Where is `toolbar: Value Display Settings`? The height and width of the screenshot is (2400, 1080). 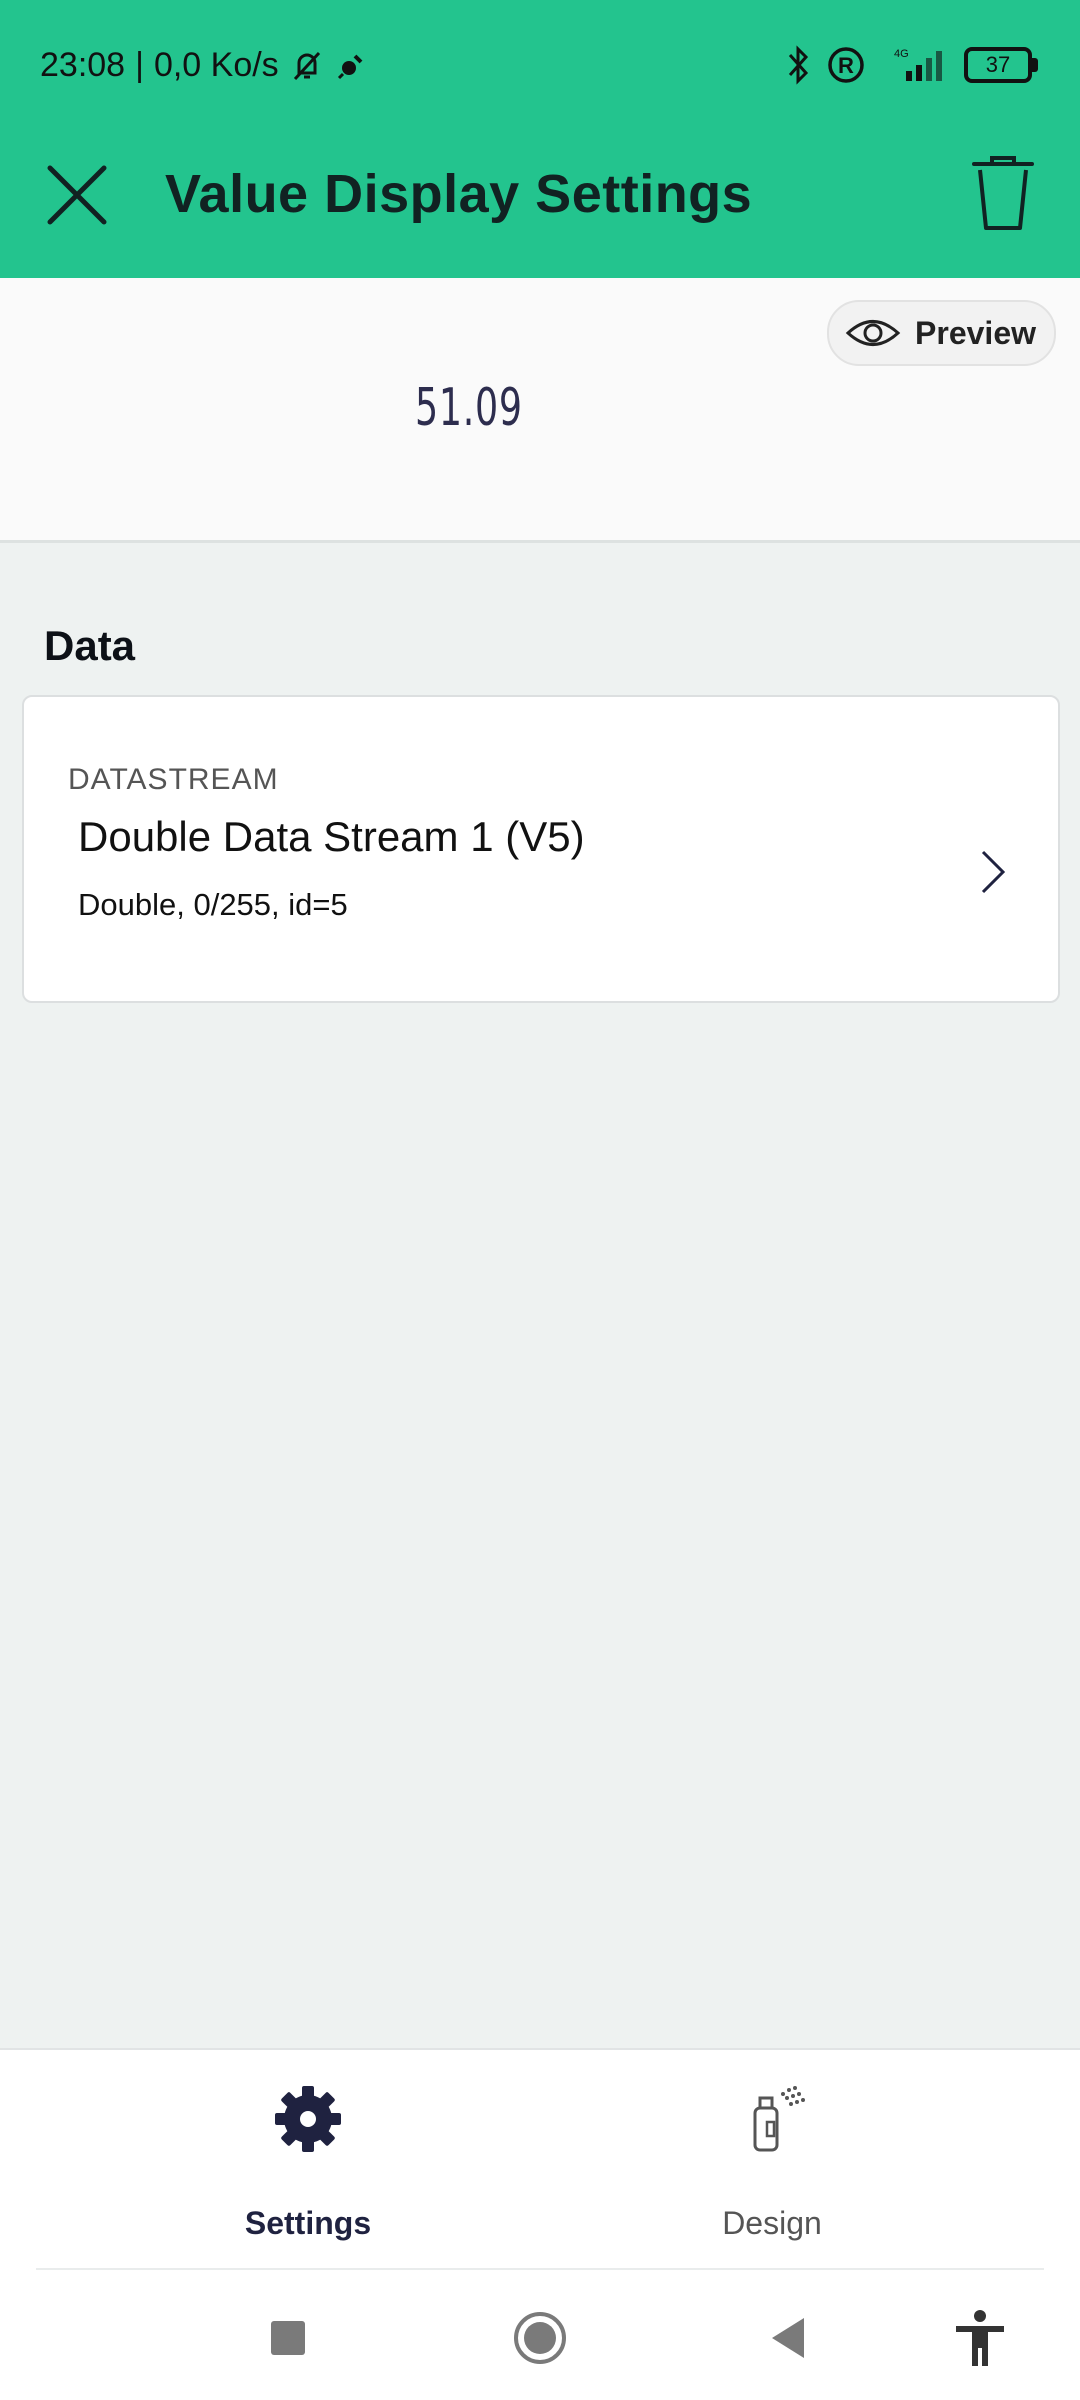 toolbar: Value Display Settings is located at coordinates (540, 203).